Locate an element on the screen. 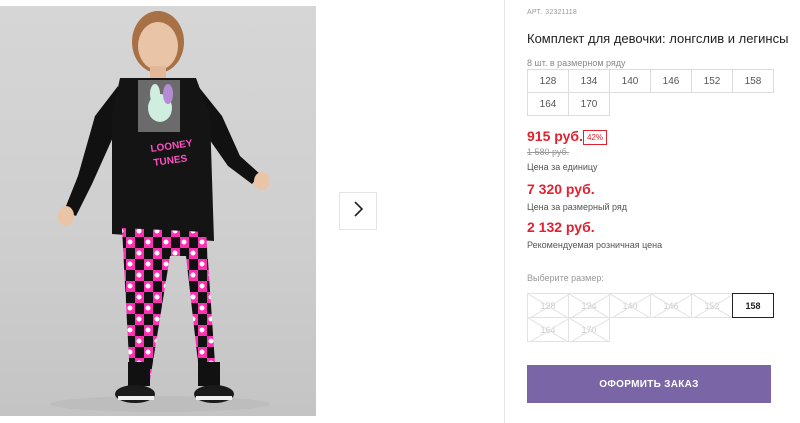 This screenshot has height=423, width=800. series-size-cell: 128 is located at coordinates (548, 81).